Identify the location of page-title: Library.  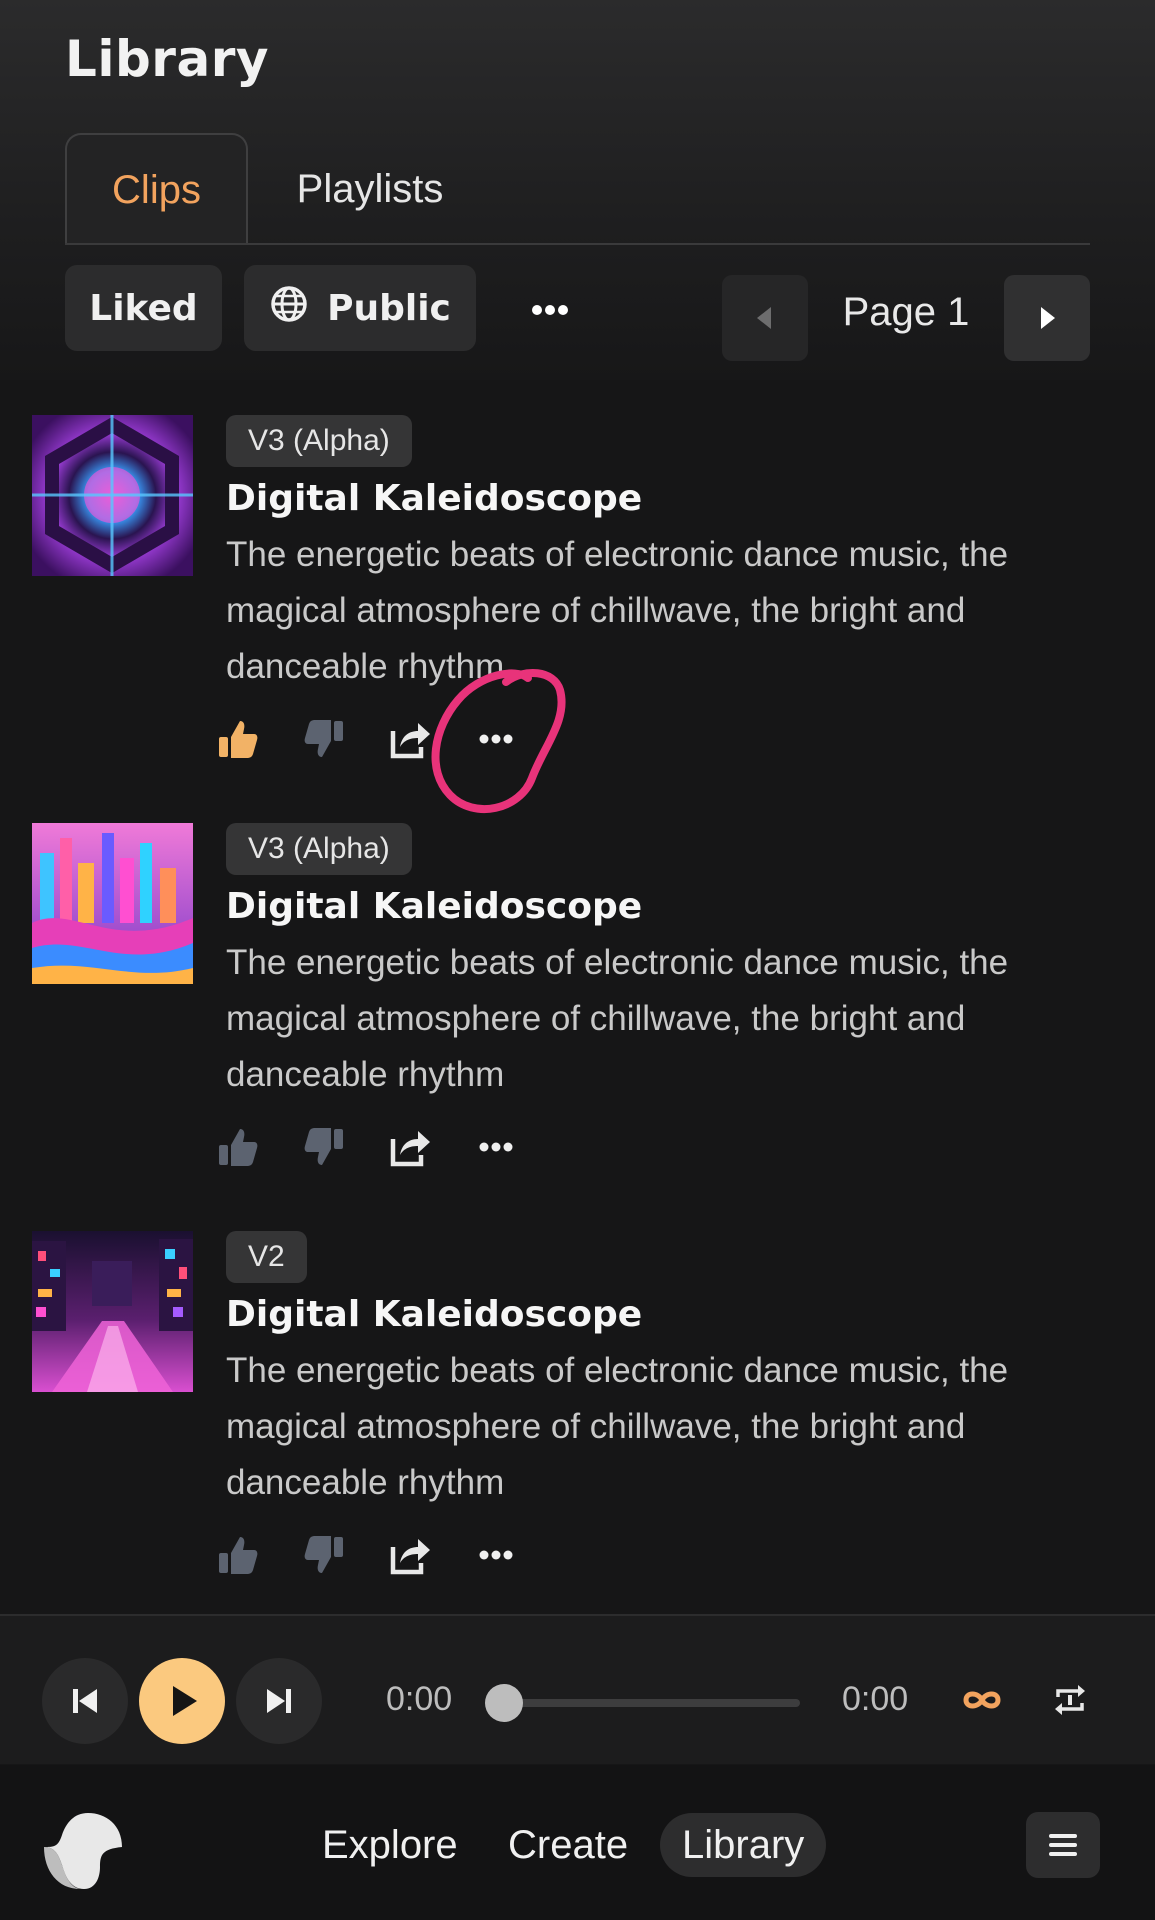
(167, 59).